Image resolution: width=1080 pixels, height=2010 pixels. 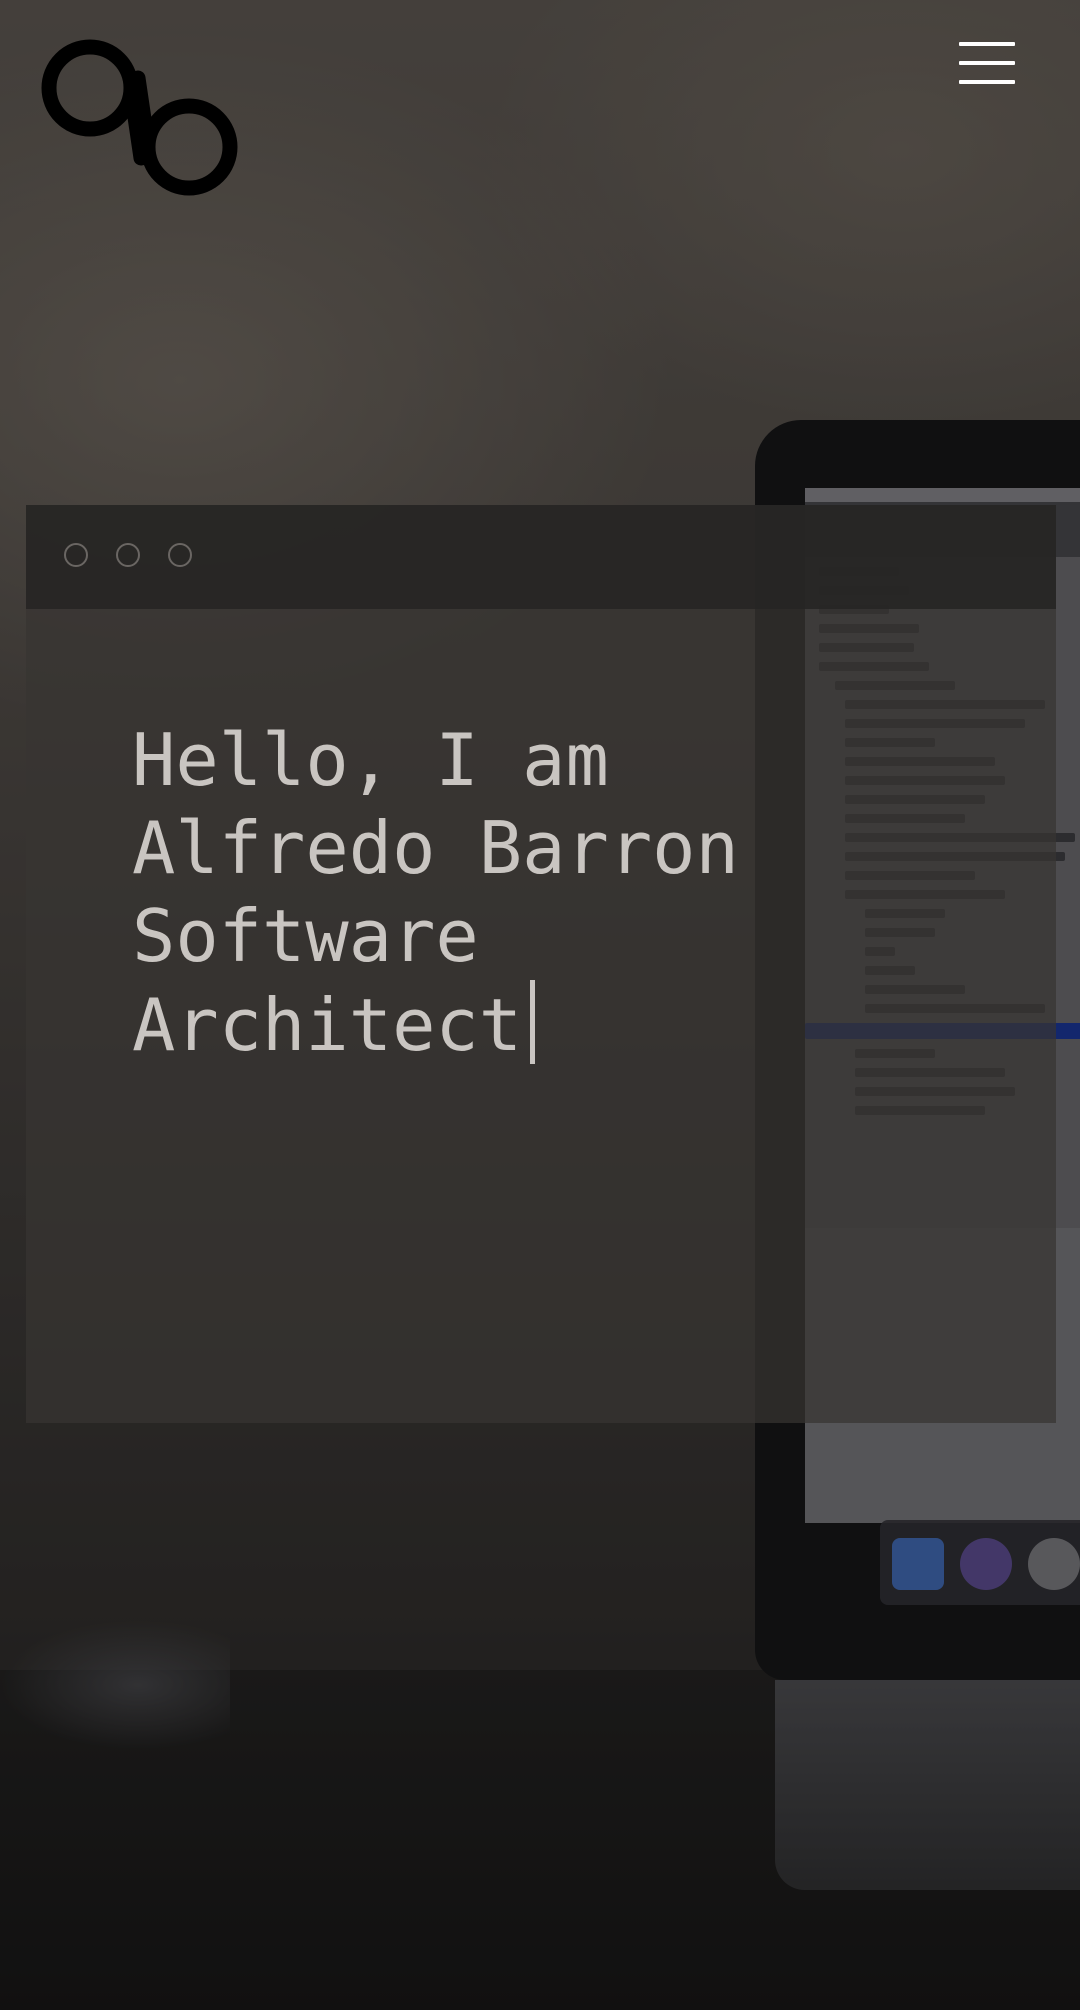 I want to click on role-line-2: Architect, so click(x=572, y=1024).